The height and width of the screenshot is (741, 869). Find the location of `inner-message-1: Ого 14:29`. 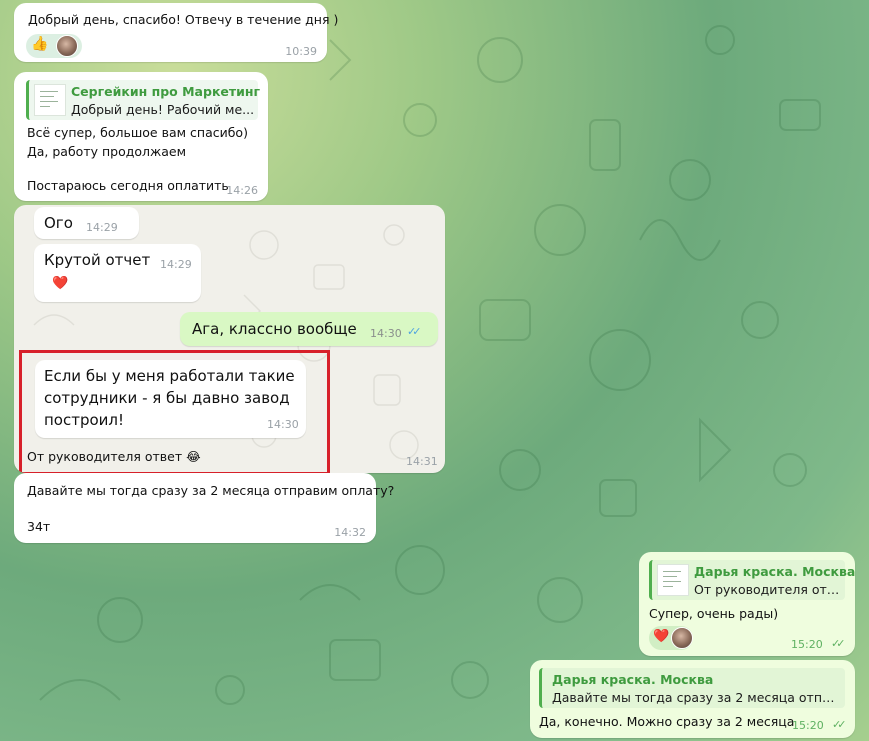

inner-message-1: Ого 14:29 is located at coordinates (86, 223).